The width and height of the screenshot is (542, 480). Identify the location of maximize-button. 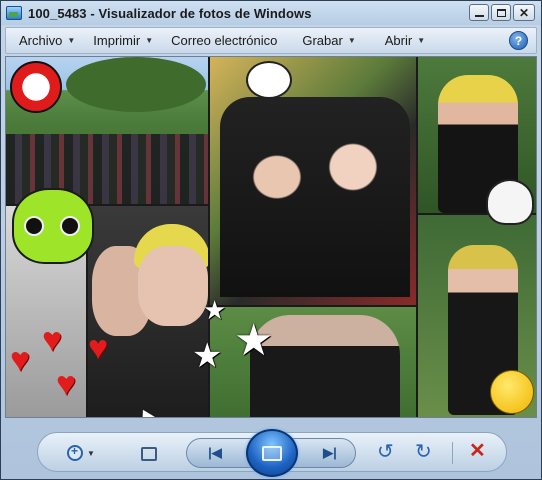
(501, 12).